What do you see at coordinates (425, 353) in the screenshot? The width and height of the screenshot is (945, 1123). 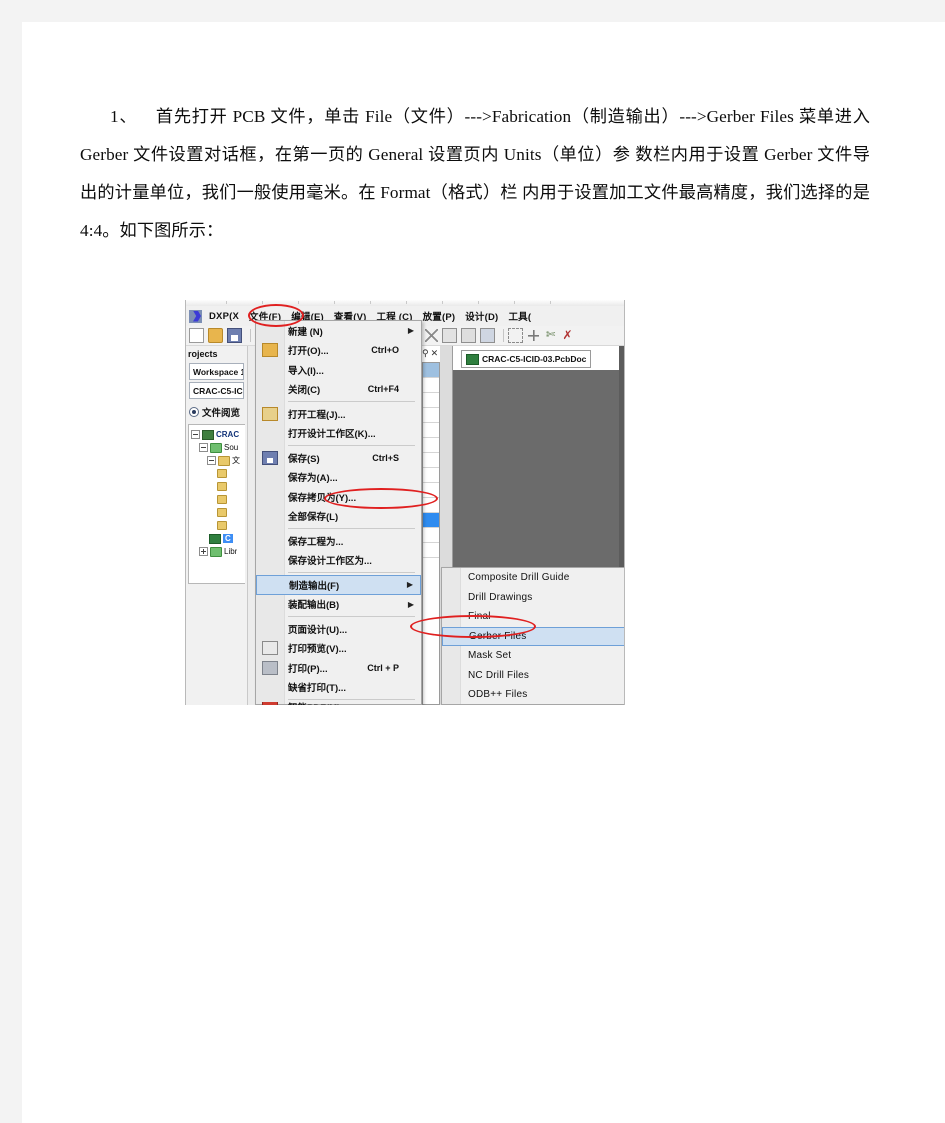 I see `pin-icon: ⚲` at bounding box center [425, 353].